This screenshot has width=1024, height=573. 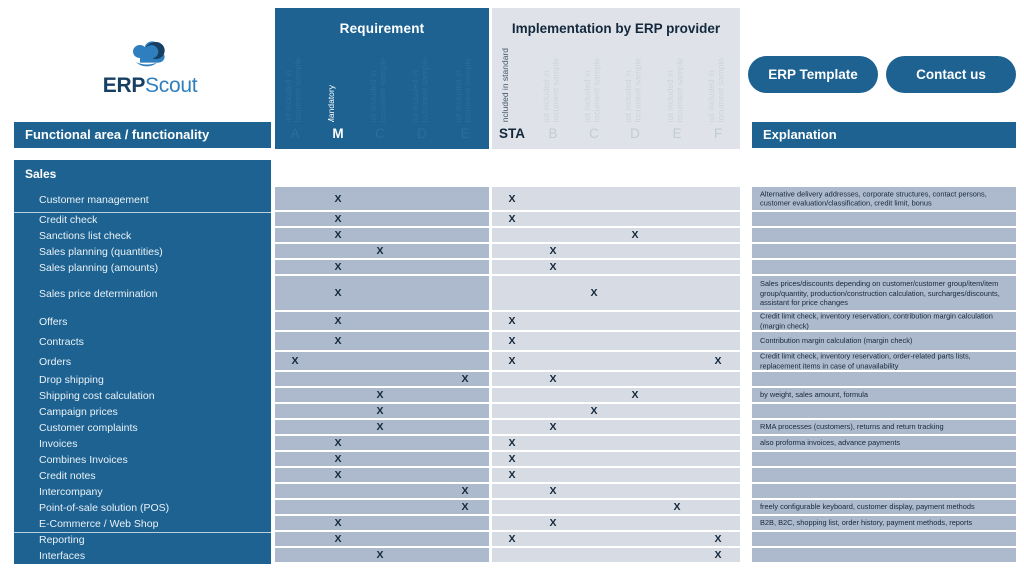 What do you see at coordinates (382, 199) in the screenshot?
I see `requirement-cell-row-1: X` at bounding box center [382, 199].